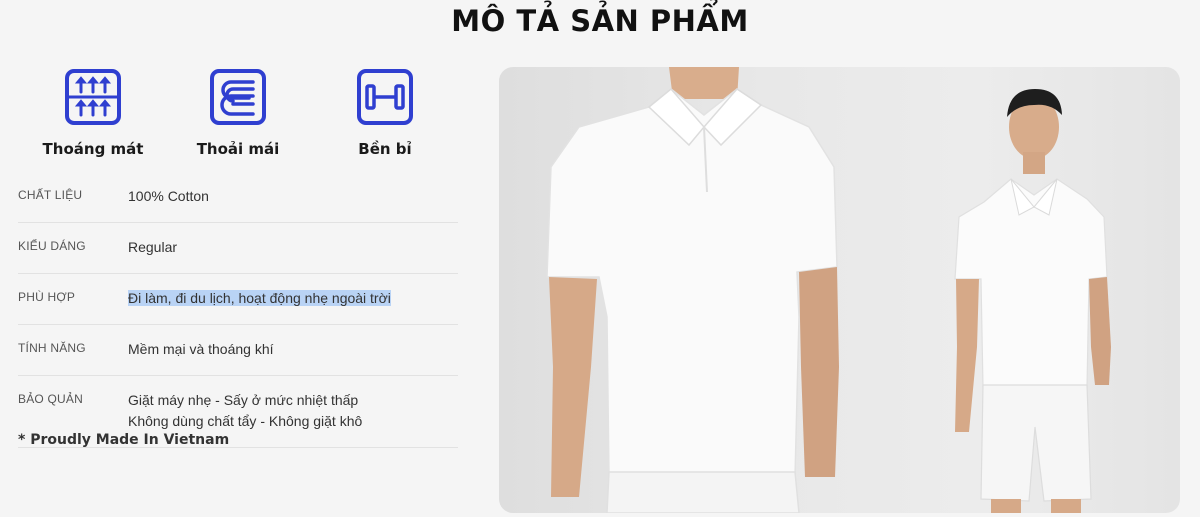 This screenshot has width=1200, height=517. I want to click on spec-value: 100% Cotton, so click(168, 196).